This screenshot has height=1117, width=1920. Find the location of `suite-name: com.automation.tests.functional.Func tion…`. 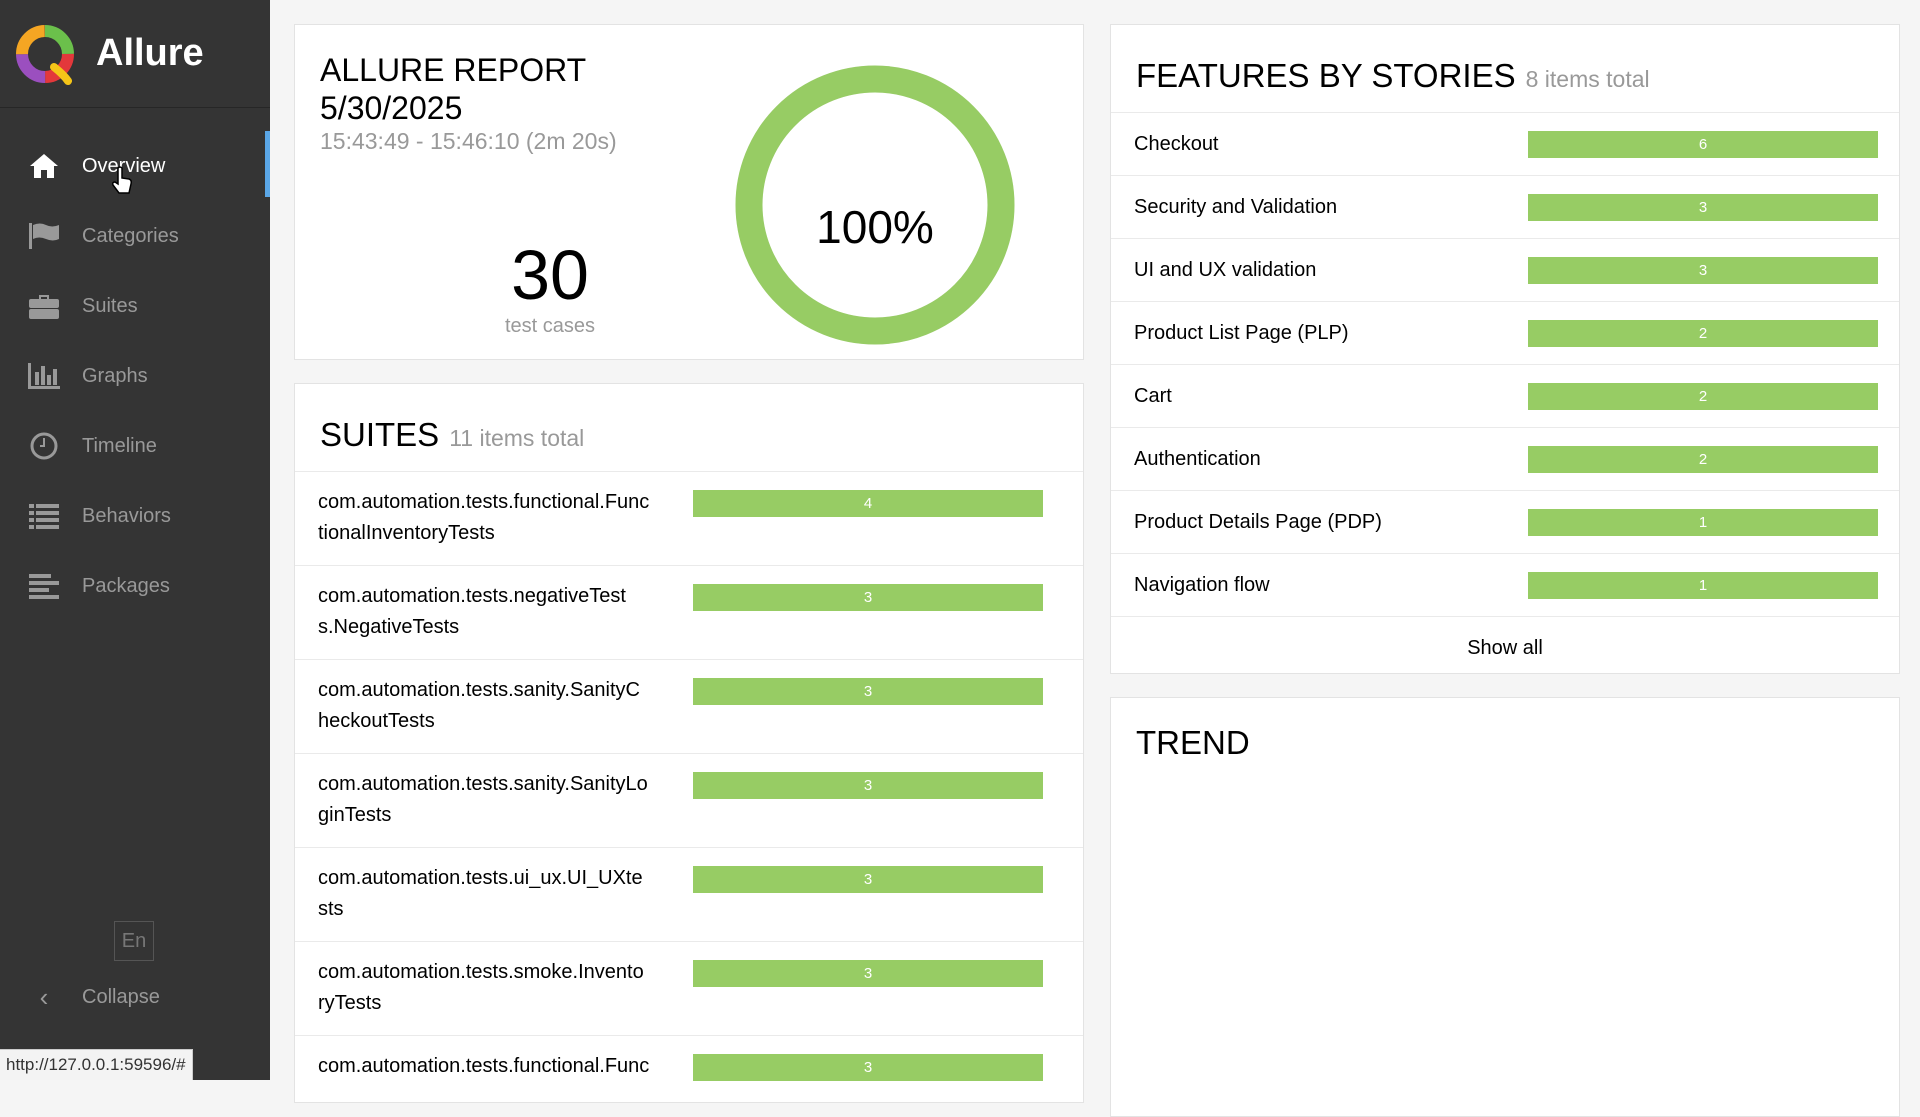

suite-name: com.automation.tests.functional.Func tion… is located at coordinates (484, 517).